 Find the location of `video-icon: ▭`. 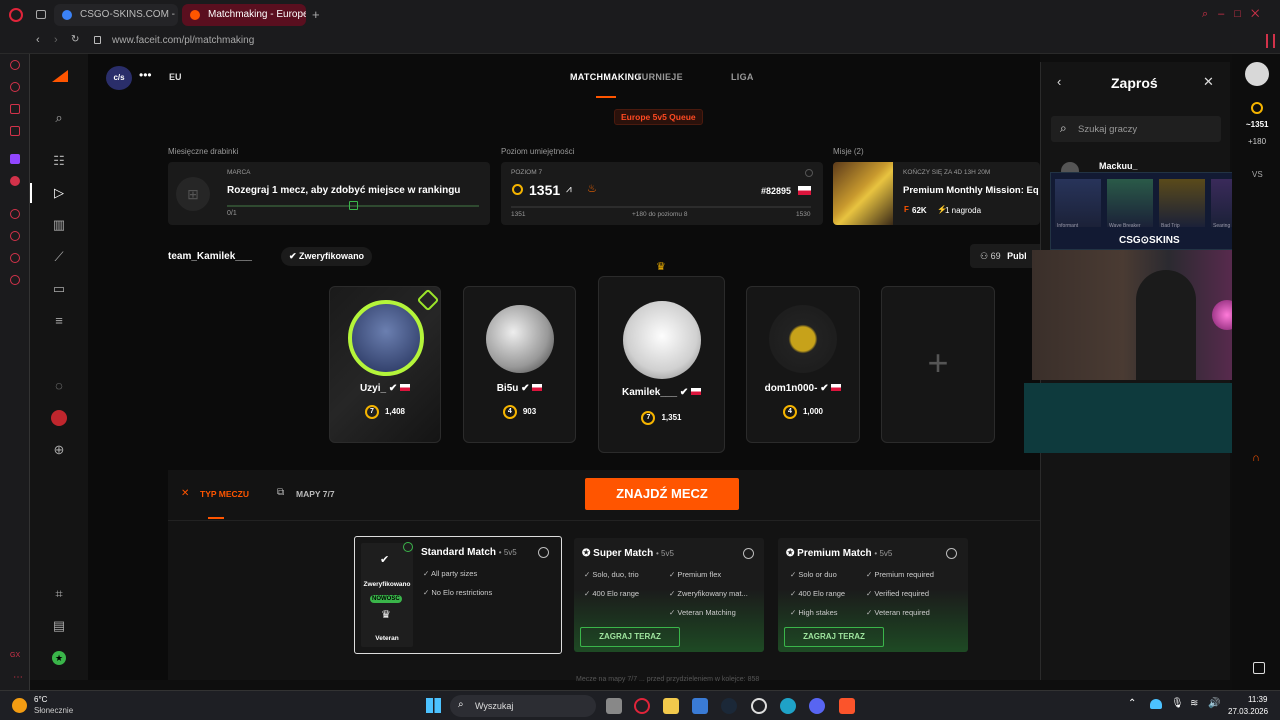

video-icon: ▭ is located at coordinates (59, 289).